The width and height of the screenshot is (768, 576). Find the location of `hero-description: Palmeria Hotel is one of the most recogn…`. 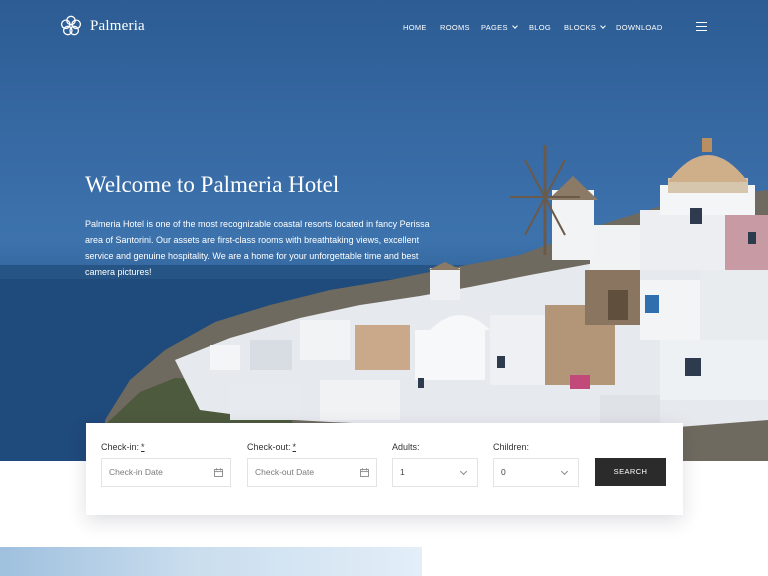

hero-description: Palmeria Hotel is one of the most recogn… is located at coordinates (257, 248).